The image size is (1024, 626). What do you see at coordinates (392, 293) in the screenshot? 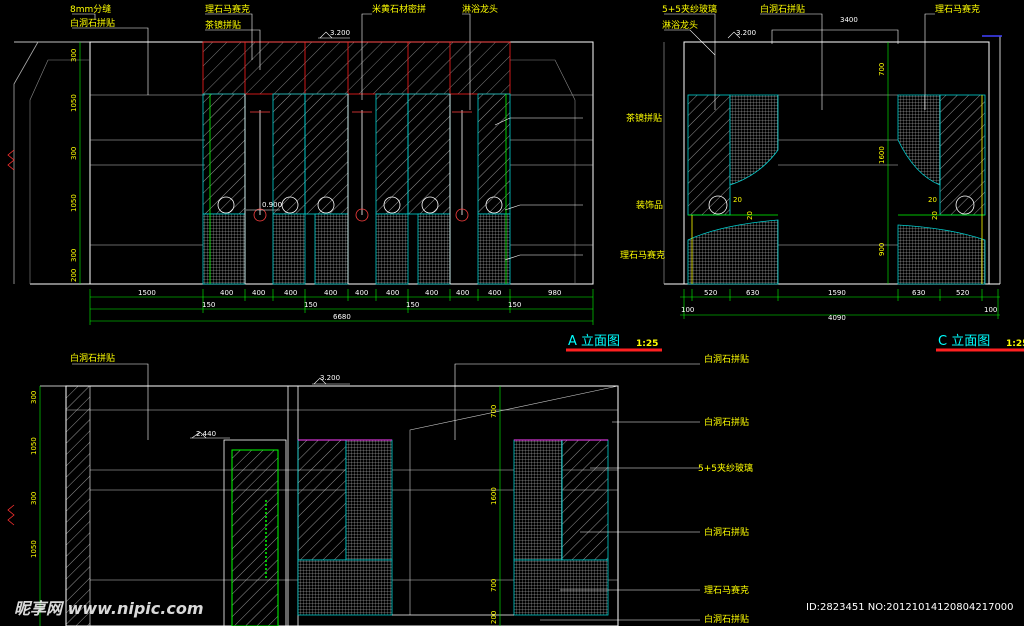
I see `a-bottom-dim-7: 400` at bounding box center [392, 293].